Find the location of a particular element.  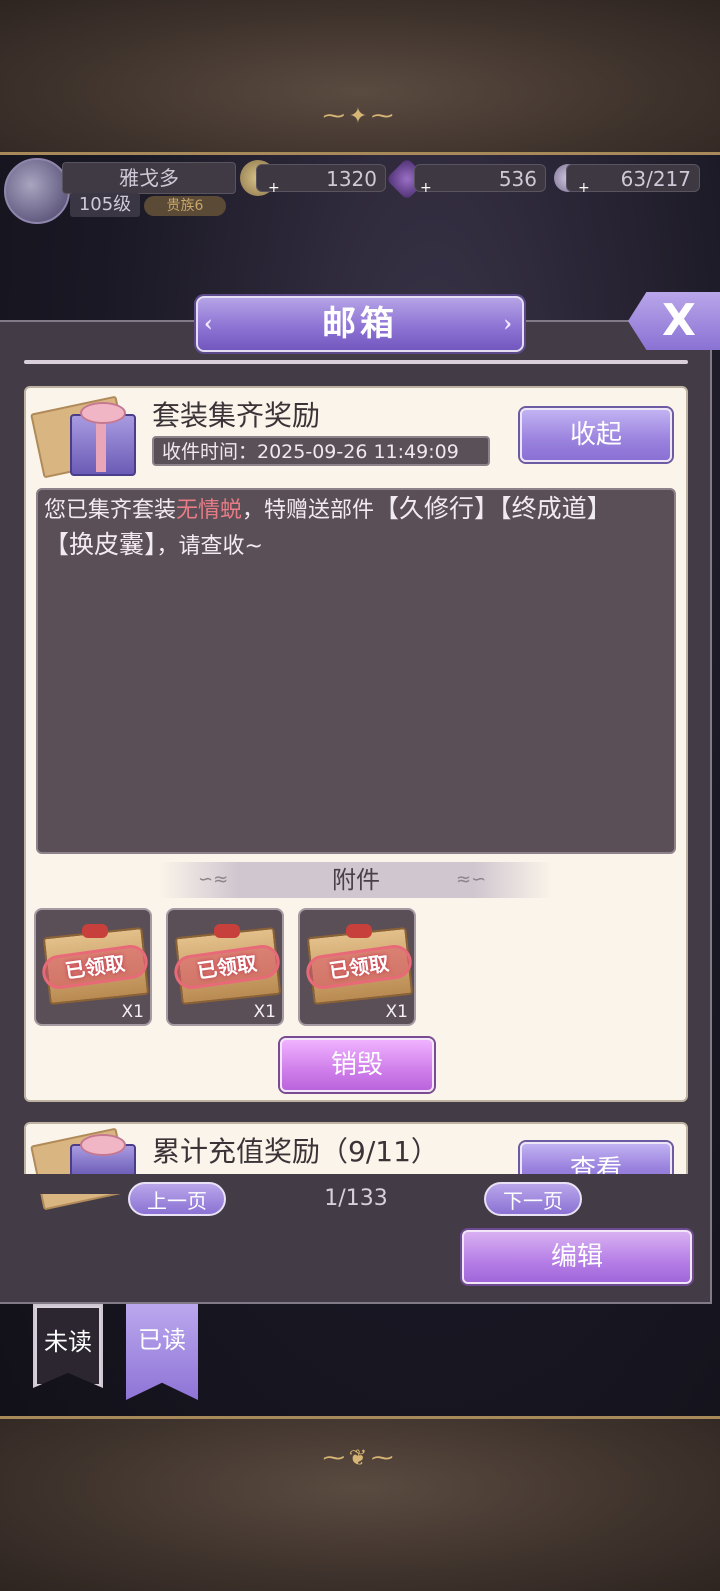

body-item-2: 【终成道】 is located at coordinates (555, 508).